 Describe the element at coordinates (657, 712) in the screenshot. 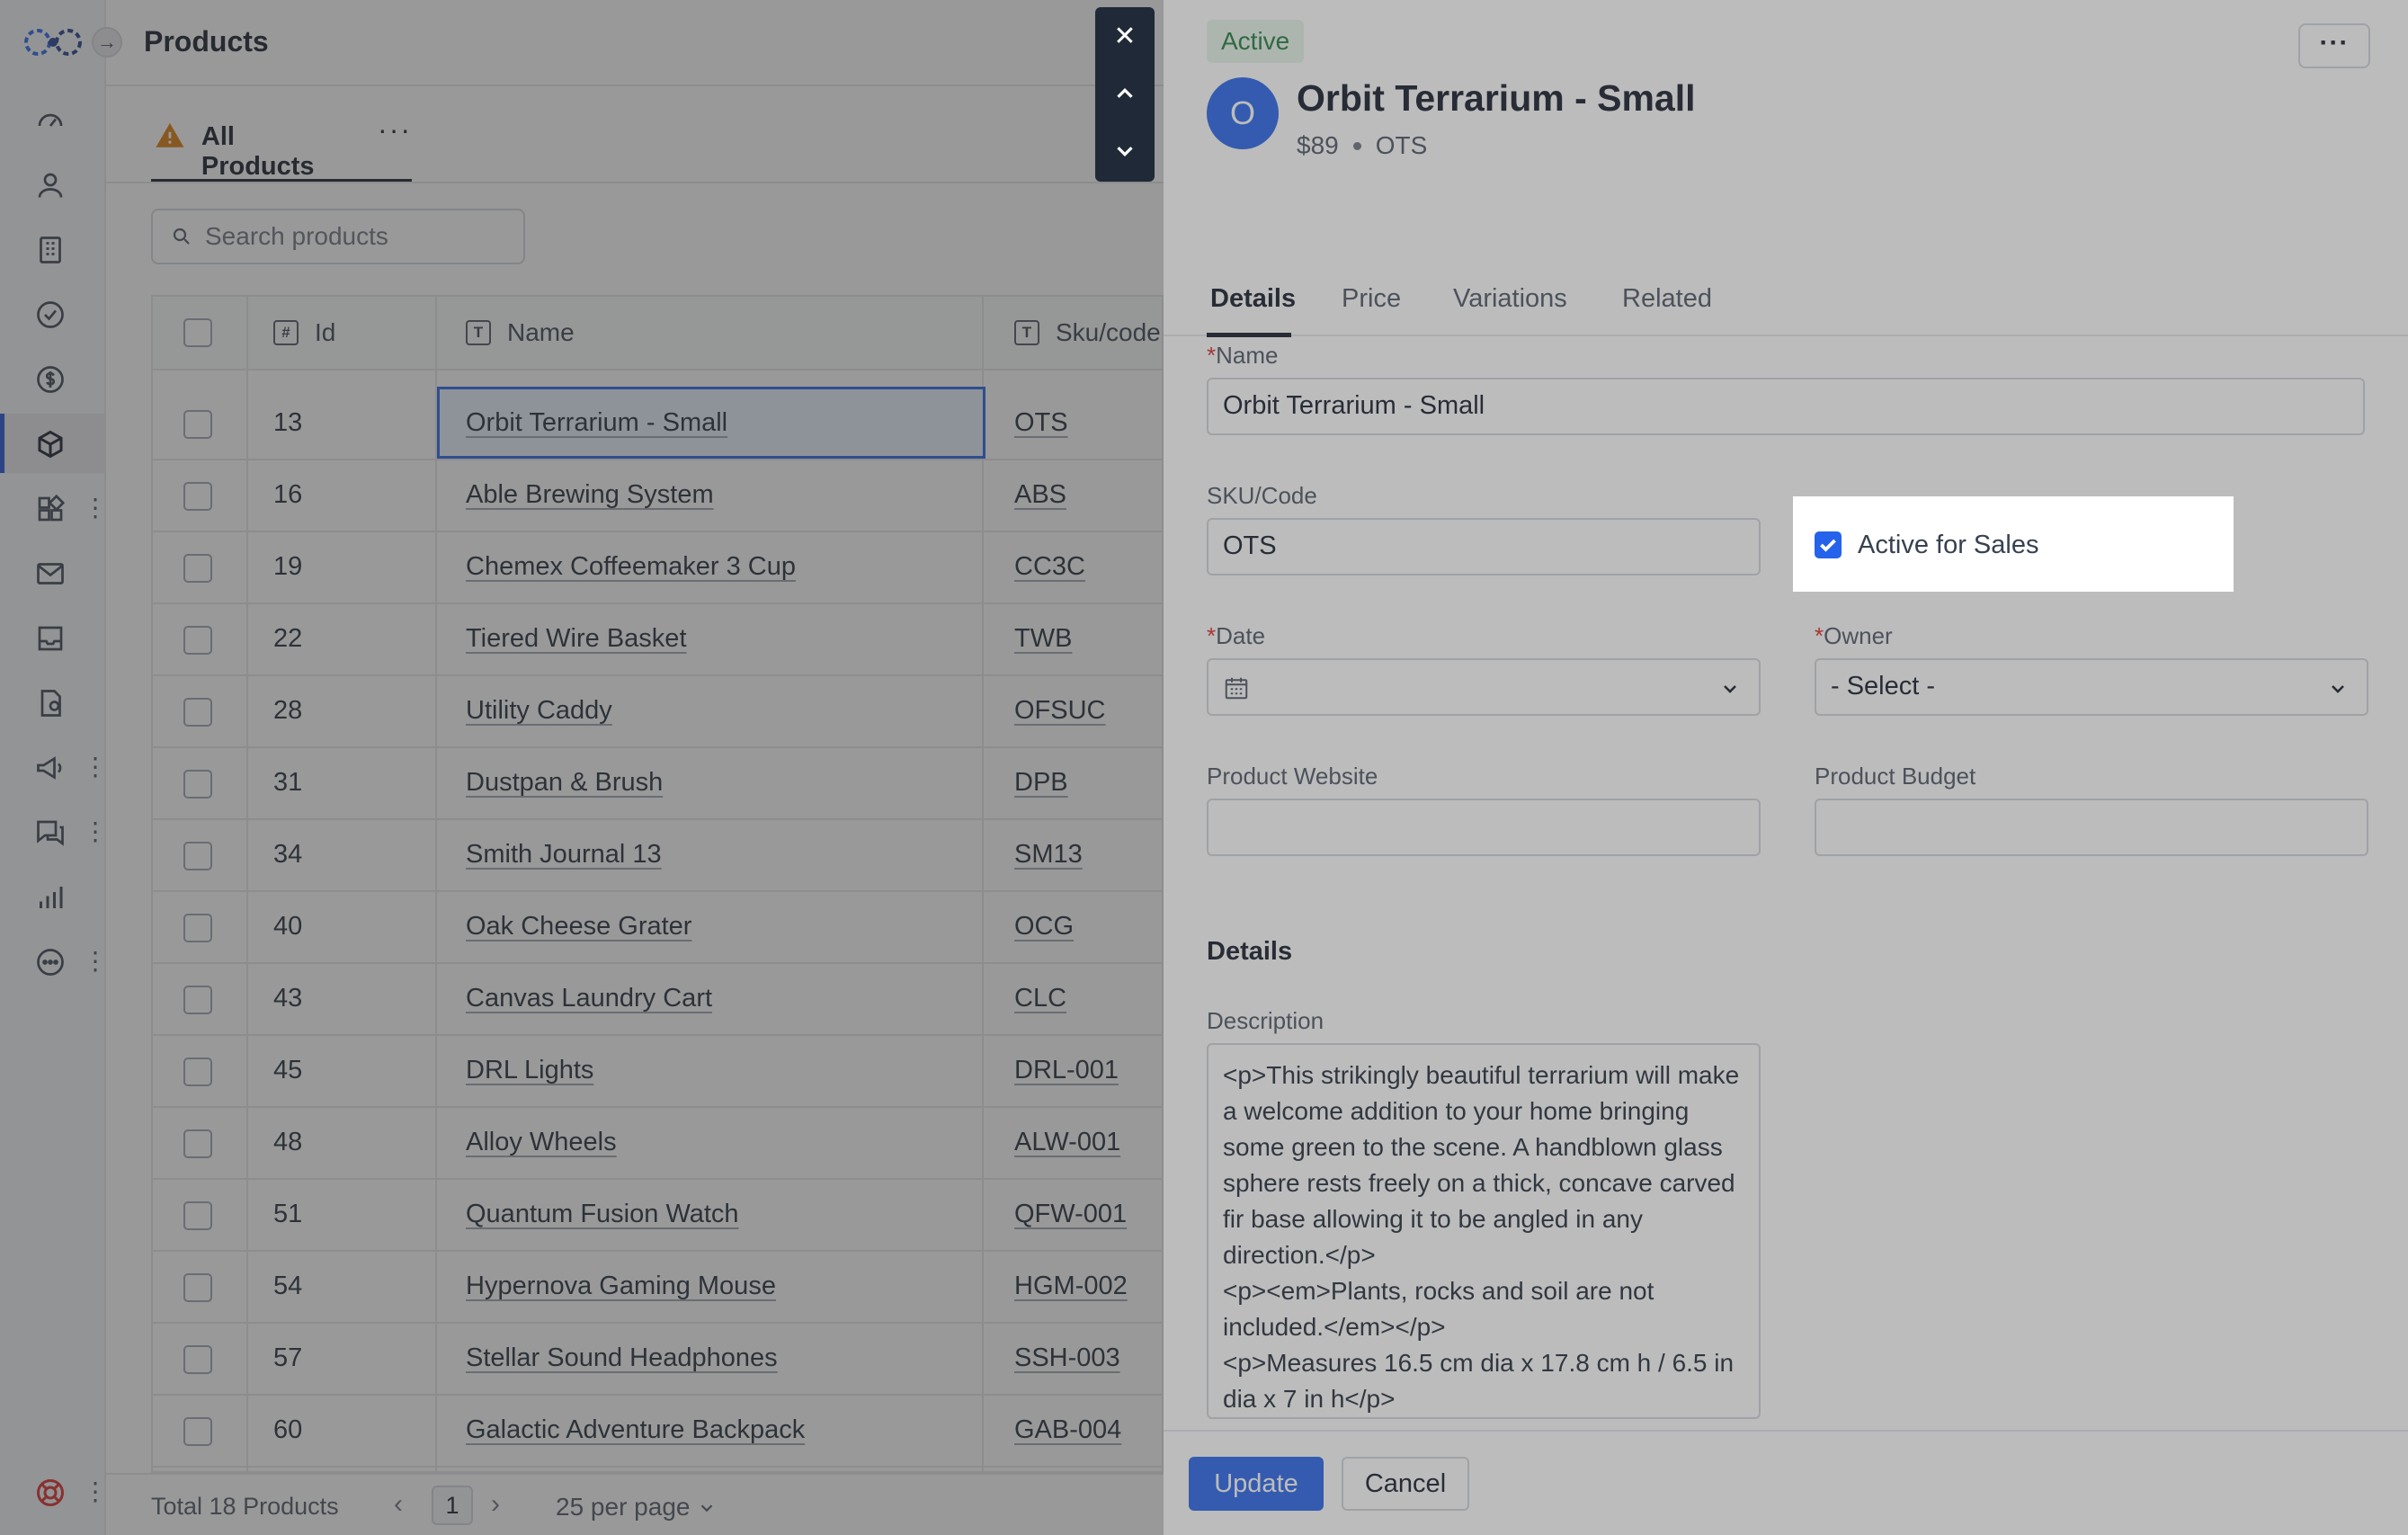

I see `table-row: 28 Utility Caddy OFSUC` at that location.